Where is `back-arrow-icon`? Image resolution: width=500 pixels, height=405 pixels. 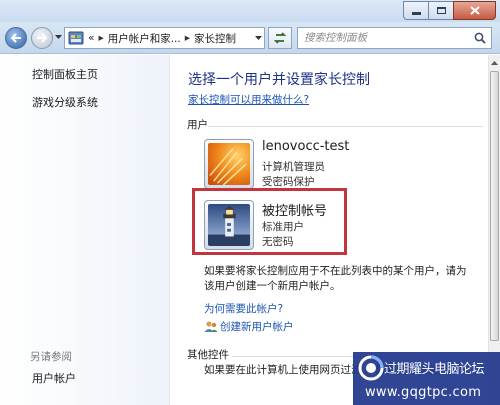
back-arrow-icon is located at coordinates (15, 38).